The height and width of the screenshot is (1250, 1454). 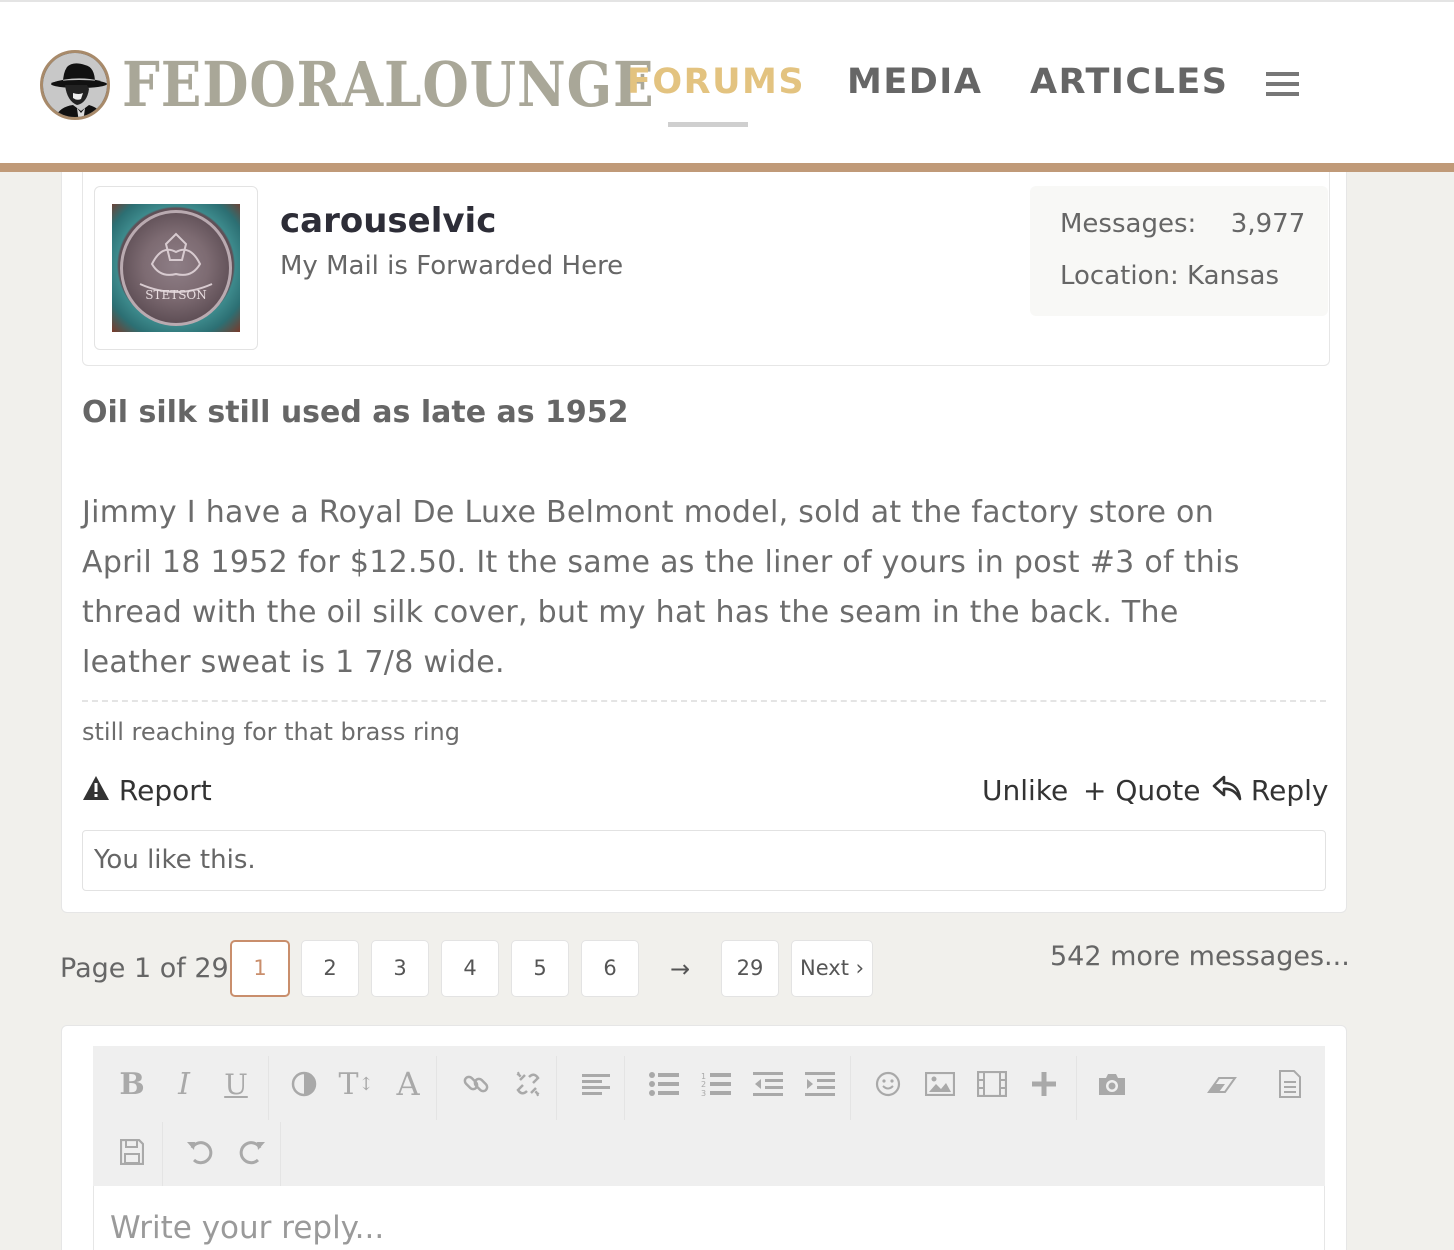 What do you see at coordinates (703, 1084) in the screenshot?
I see `svg-text: 2` at bounding box center [703, 1084].